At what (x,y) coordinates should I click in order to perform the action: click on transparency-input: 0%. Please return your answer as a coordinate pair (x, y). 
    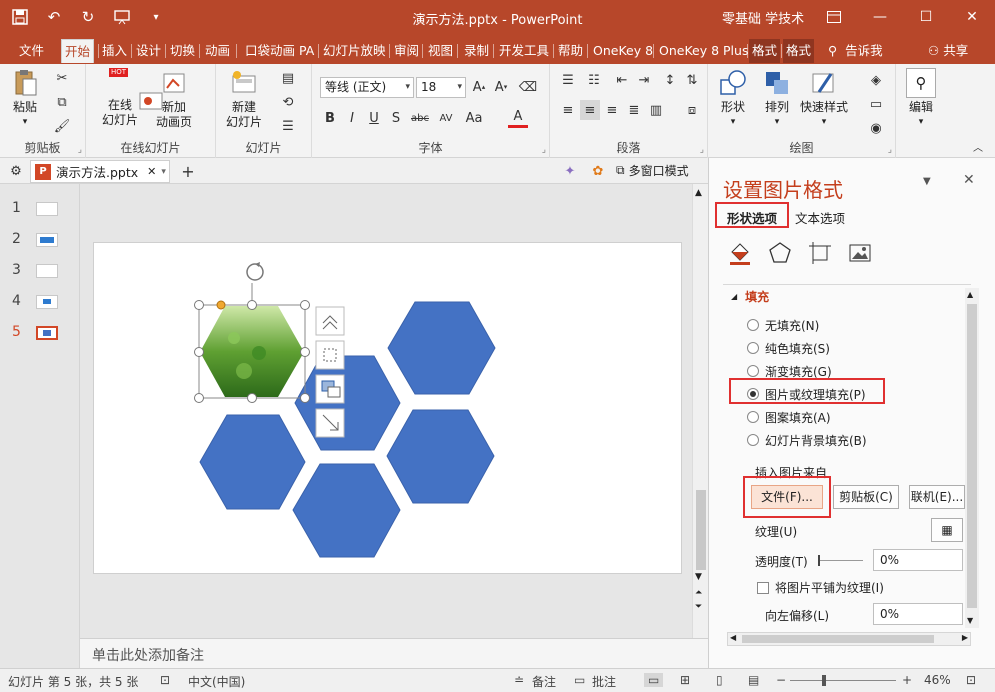
    Looking at the image, I should click on (918, 560).